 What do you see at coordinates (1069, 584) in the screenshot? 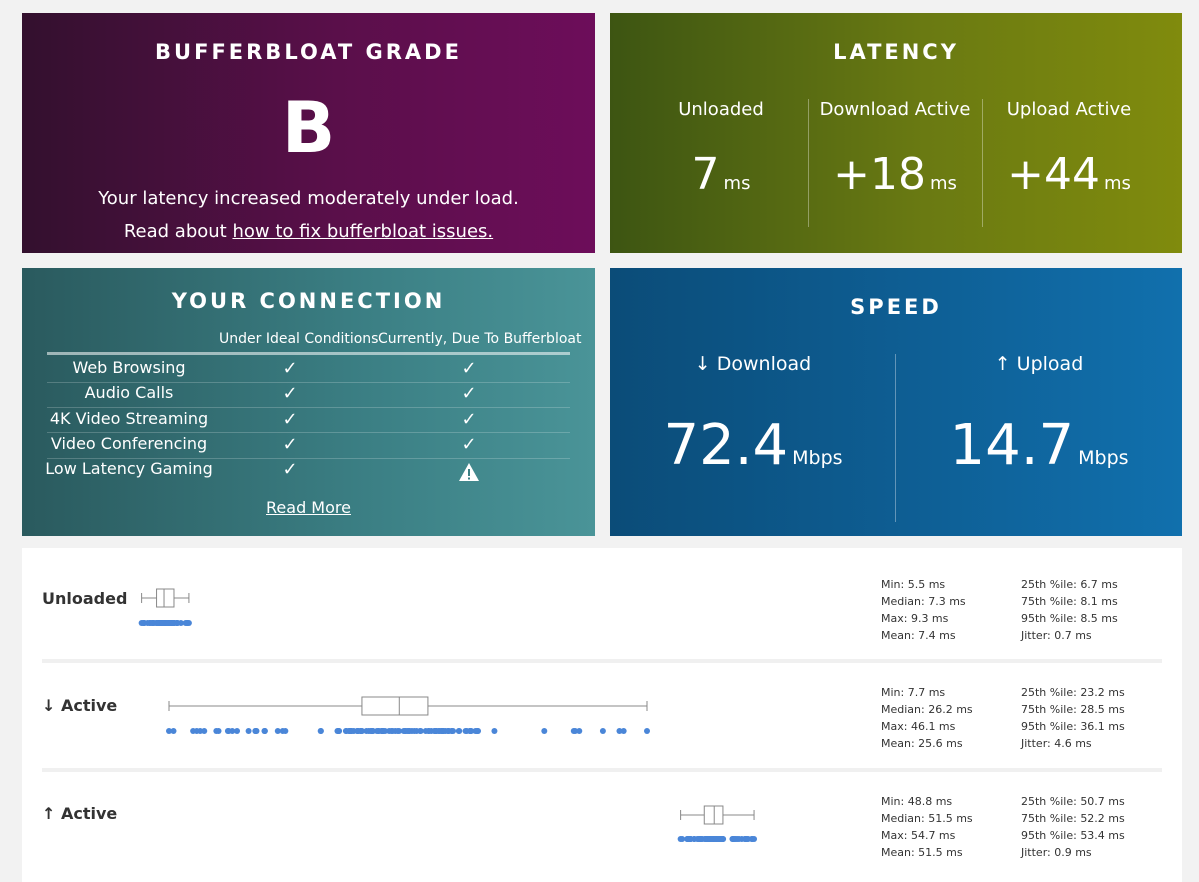
I see `stat-line: 25th %ile: 6.7 ms` at bounding box center [1069, 584].